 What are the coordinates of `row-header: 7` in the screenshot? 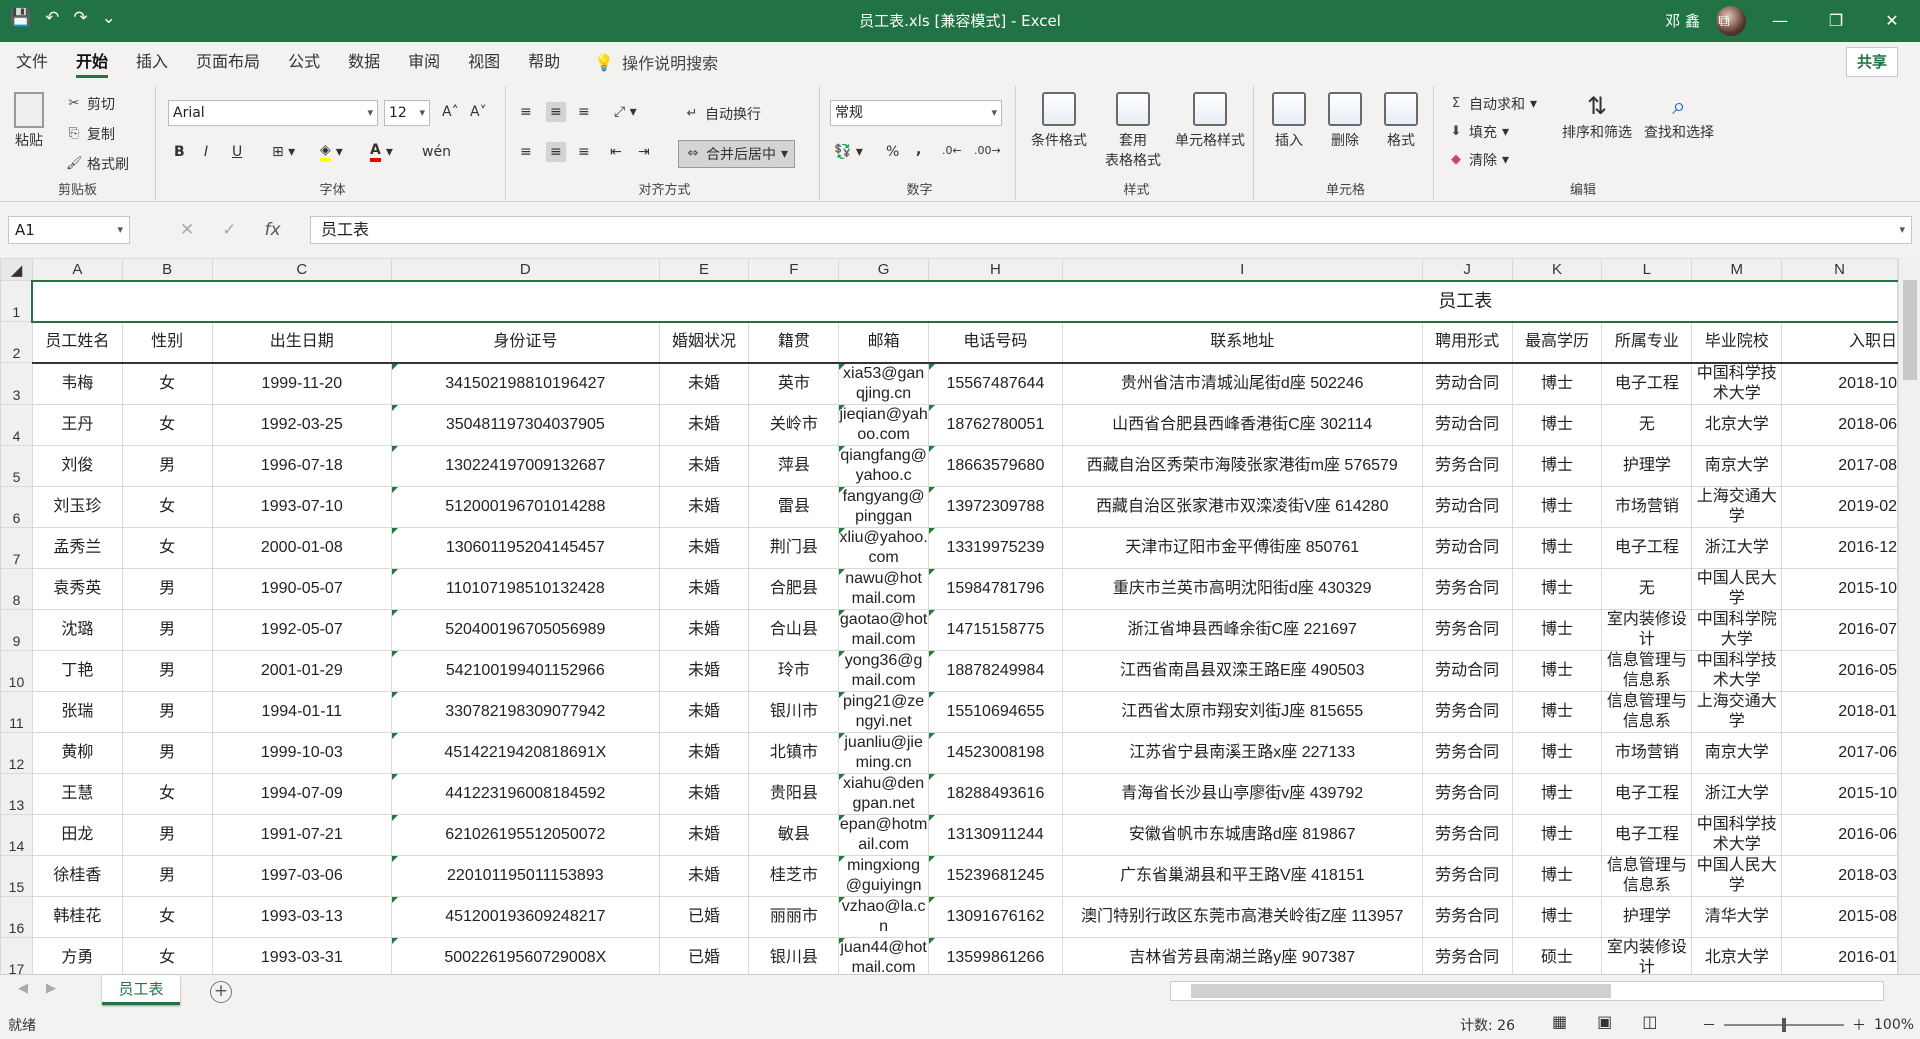 It's located at (16, 547).